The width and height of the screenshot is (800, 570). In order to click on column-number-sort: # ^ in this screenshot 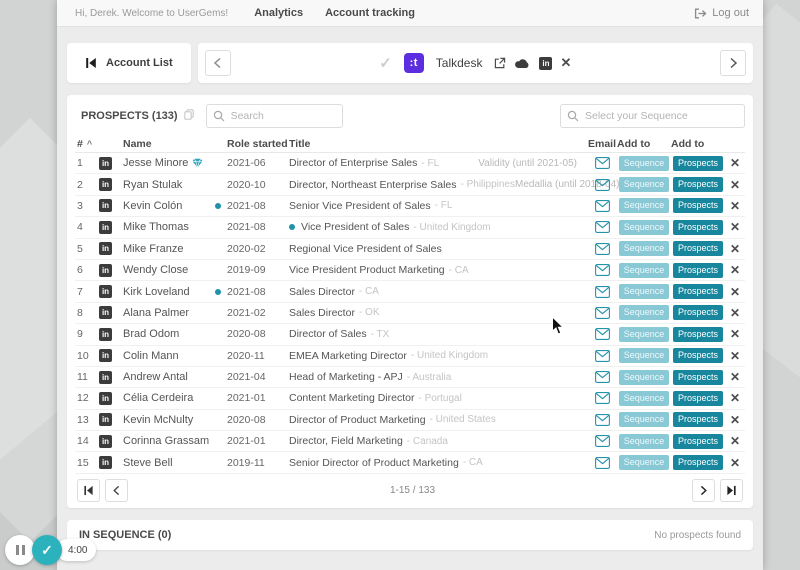, I will do `click(87, 144)`.